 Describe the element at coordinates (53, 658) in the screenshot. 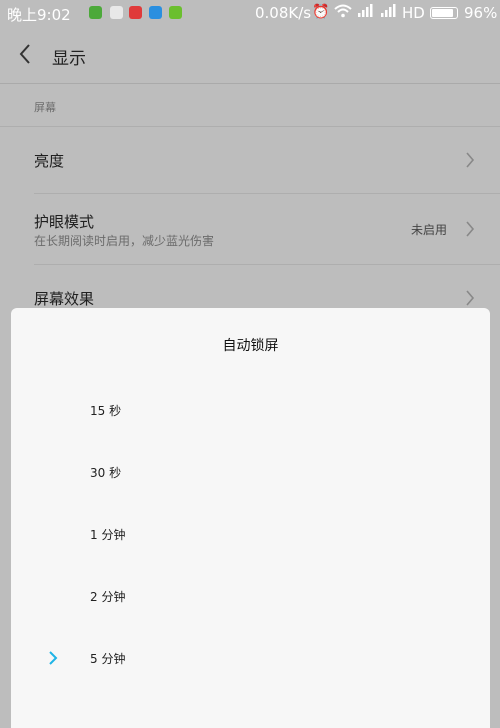

I see `selected-check-icon` at that location.